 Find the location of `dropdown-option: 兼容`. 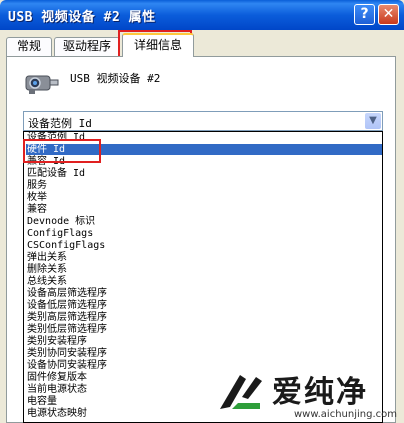

dropdown-option: 兼容 is located at coordinates (36, 209).